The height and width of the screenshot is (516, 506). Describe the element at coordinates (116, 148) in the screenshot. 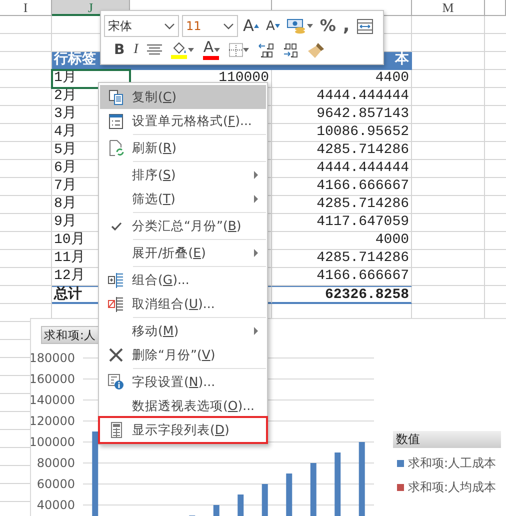

I see `refresh-icon` at that location.